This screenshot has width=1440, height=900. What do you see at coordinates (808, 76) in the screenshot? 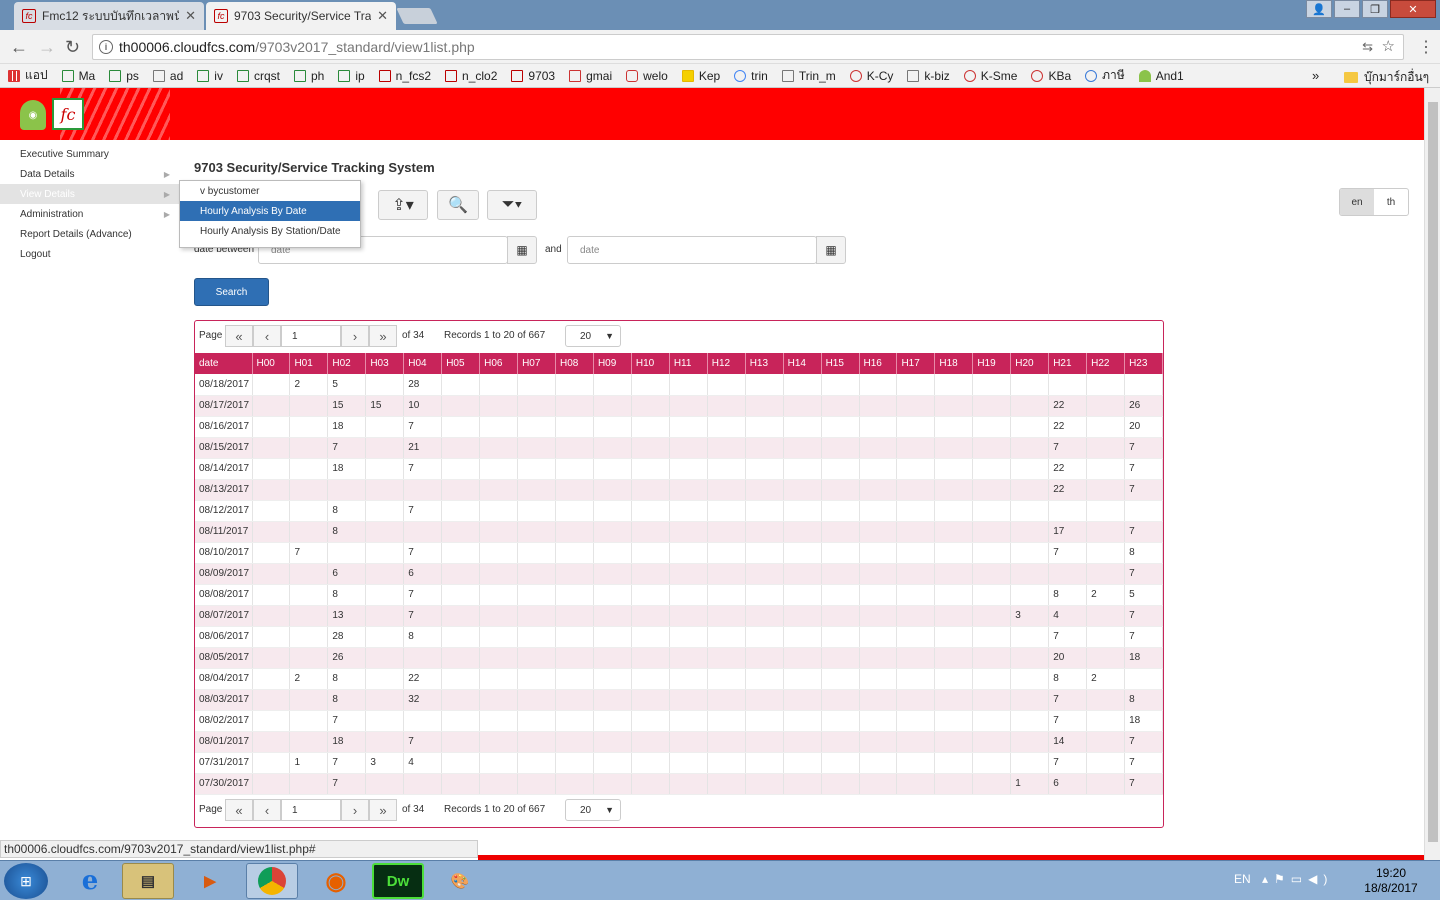
I see `bookmark: Trin_m` at bounding box center [808, 76].